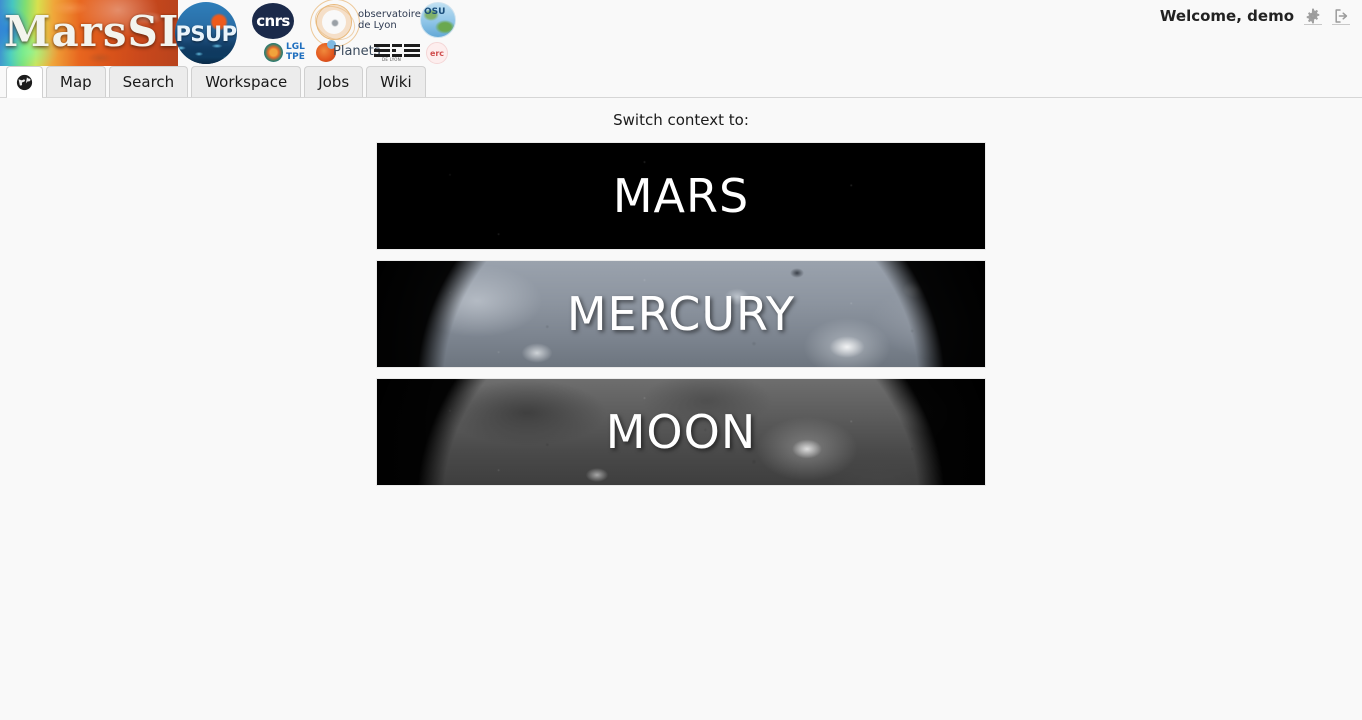  I want to click on observatoire-label: observatoire de Lyon, so click(389, 20).